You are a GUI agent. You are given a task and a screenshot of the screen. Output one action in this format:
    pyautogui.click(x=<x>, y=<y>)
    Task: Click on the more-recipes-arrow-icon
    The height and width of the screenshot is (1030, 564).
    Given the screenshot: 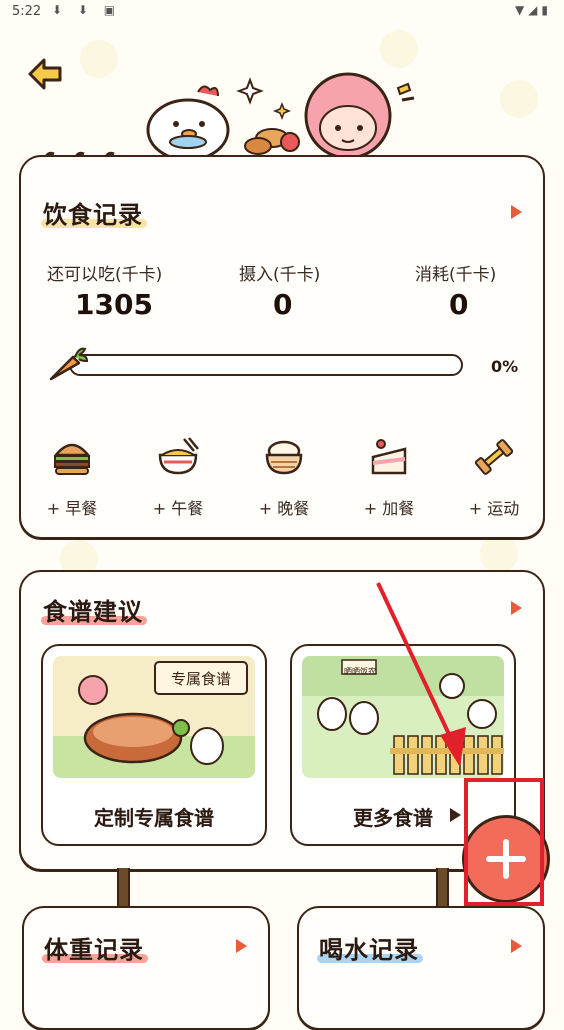 What is the action you would take?
    pyautogui.click(x=455, y=815)
    